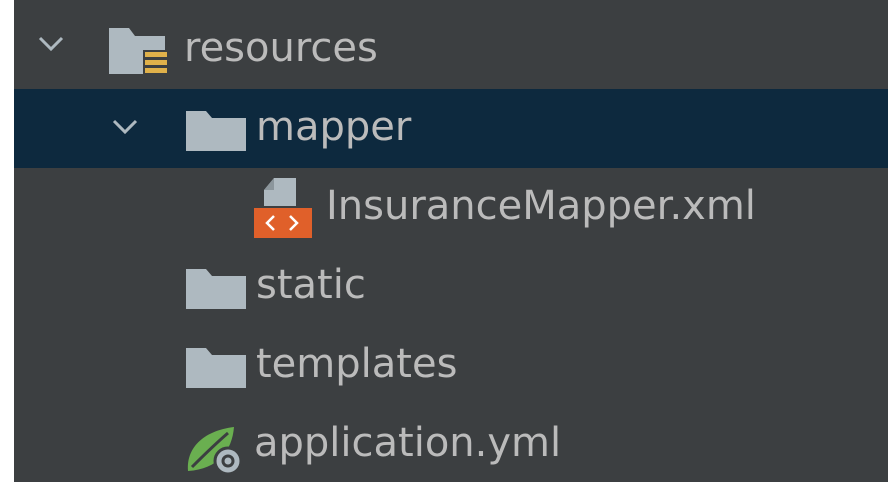 Image resolution: width=888 pixels, height=482 pixels. What do you see at coordinates (311, 285) in the screenshot?
I see `tree-node-label: static` at bounding box center [311, 285].